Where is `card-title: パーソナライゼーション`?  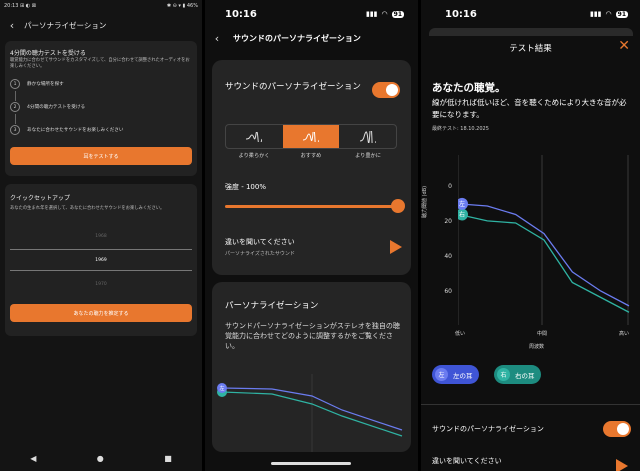
card-title: パーソナライゼーション is located at coordinates (272, 306).